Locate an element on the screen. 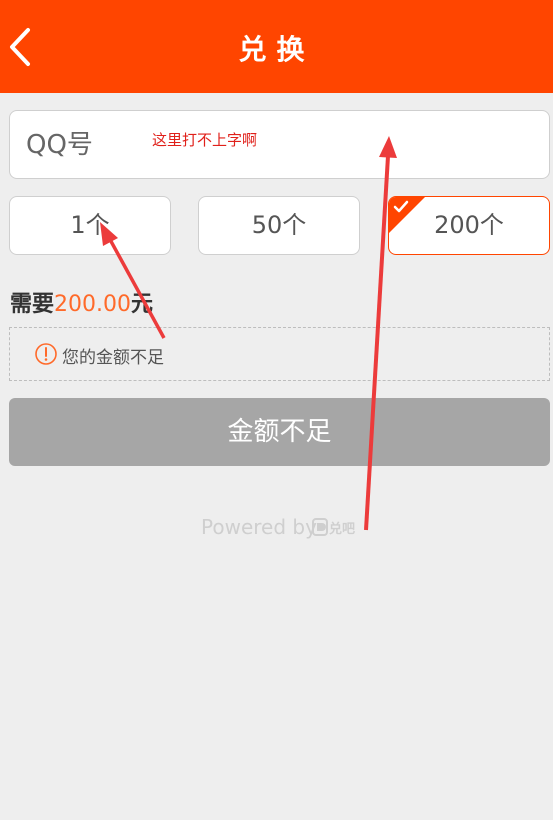 The height and width of the screenshot is (820, 553). quantity-option-200: 200个 is located at coordinates (469, 225).